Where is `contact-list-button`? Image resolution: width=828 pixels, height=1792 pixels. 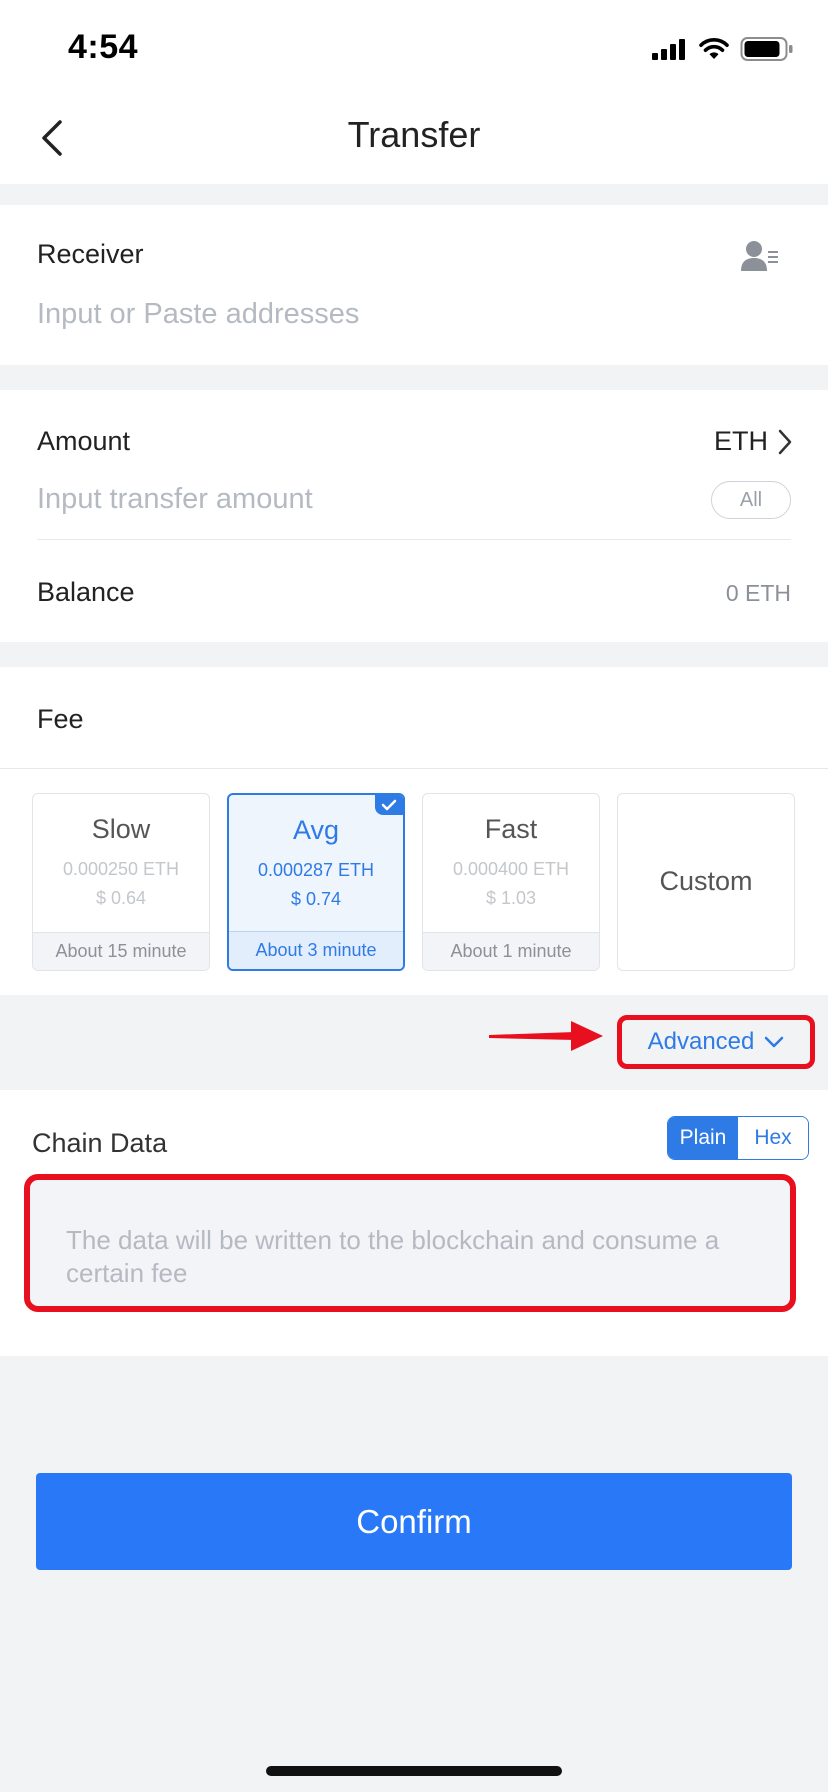
contact-list-button is located at coordinates (760, 256).